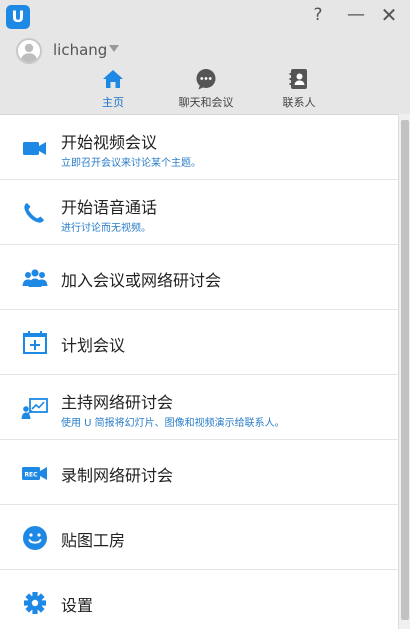  Describe the element at coordinates (206, 102) in the screenshot. I see `tab-label: 聊天和会议` at that location.